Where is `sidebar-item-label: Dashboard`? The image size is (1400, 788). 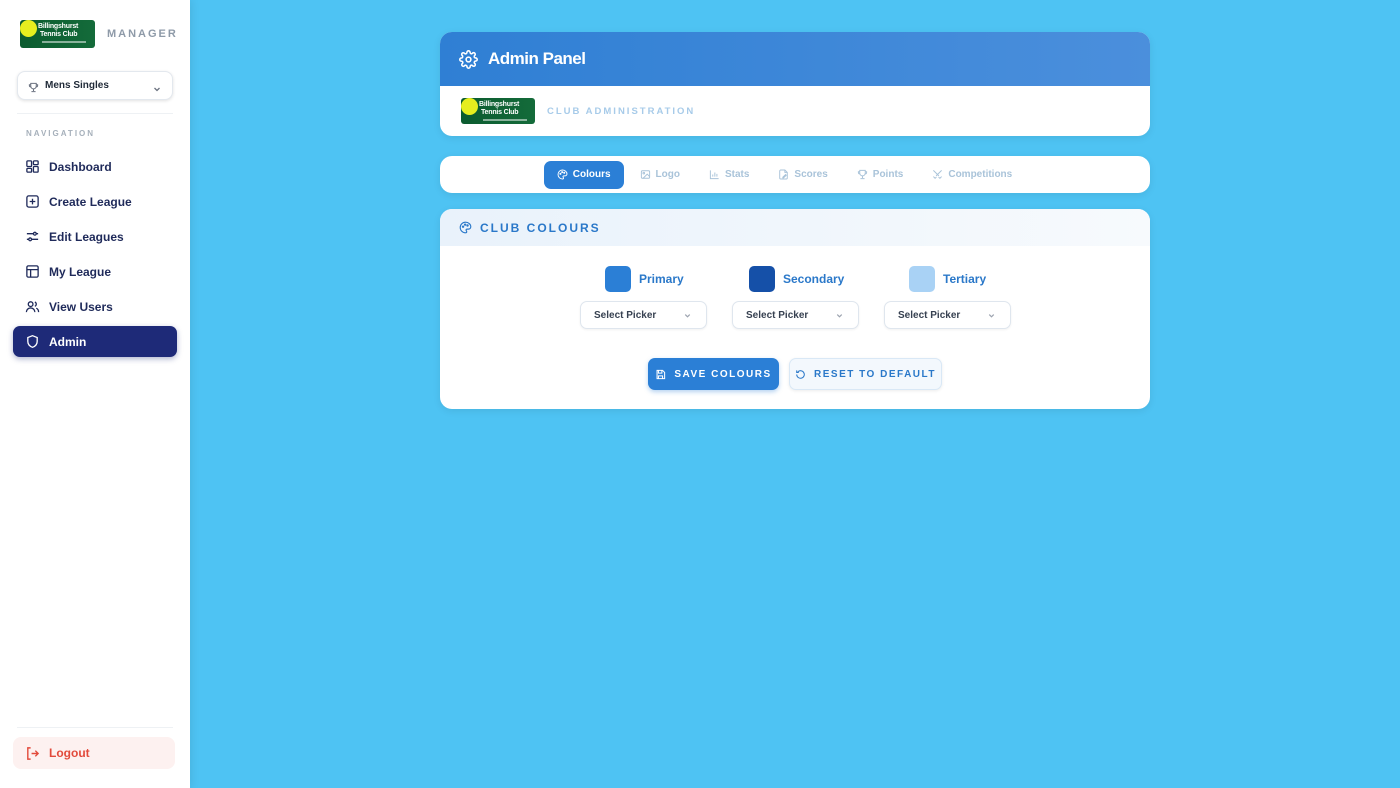 sidebar-item-label: Dashboard is located at coordinates (80, 166).